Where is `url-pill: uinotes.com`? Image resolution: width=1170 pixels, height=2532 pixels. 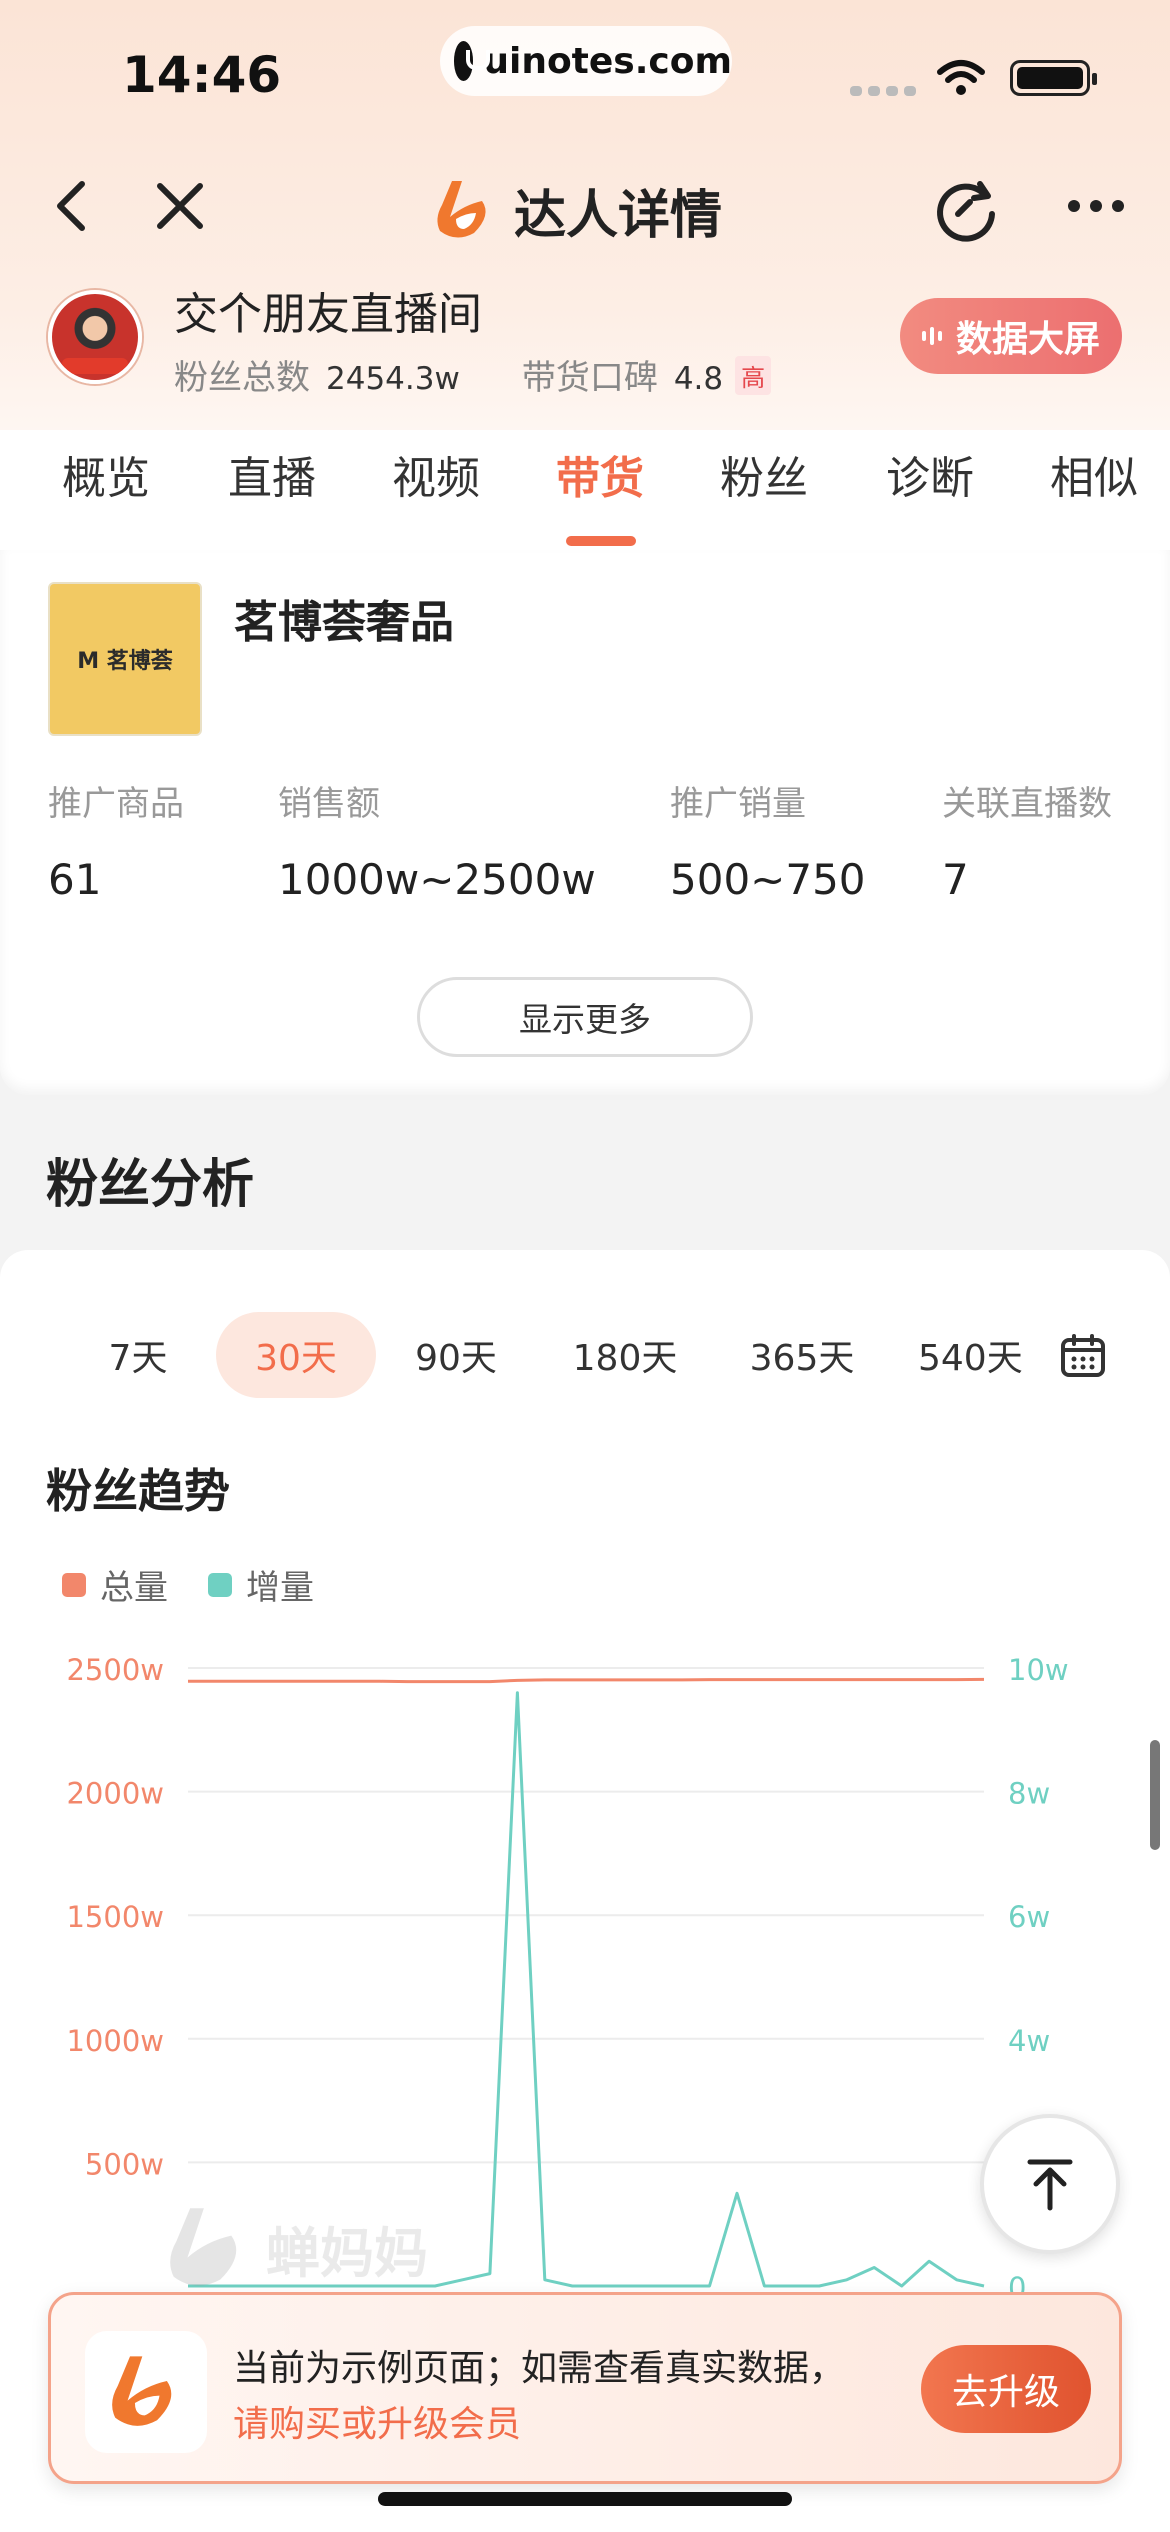
url-pill: uinotes.com is located at coordinates (586, 61).